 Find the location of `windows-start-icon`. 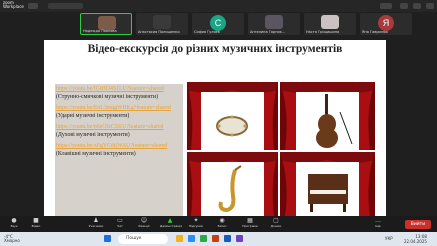

windows-start-icon is located at coordinates (107, 238).